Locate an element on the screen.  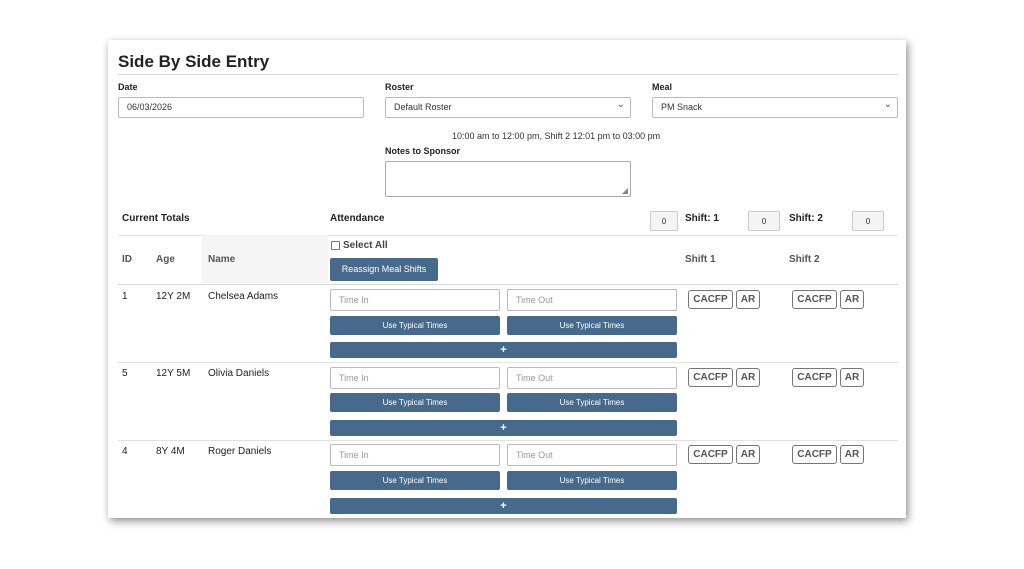
row-age: 12Y 2M is located at coordinates (173, 296).